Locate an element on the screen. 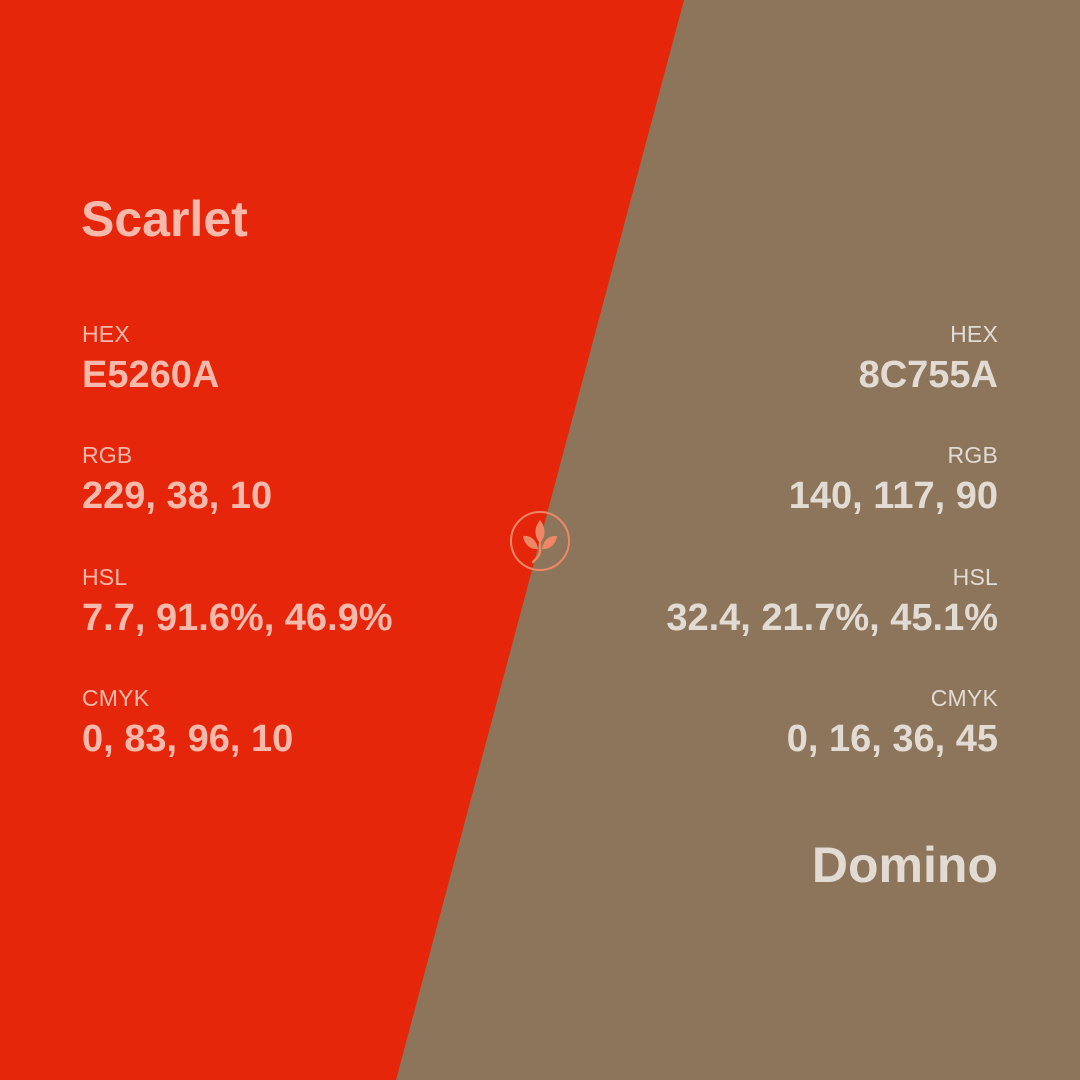 The height and width of the screenshot is (1080, 1080). scarlet-cmyk-label: CMYK is located at coordinates (116, 698).